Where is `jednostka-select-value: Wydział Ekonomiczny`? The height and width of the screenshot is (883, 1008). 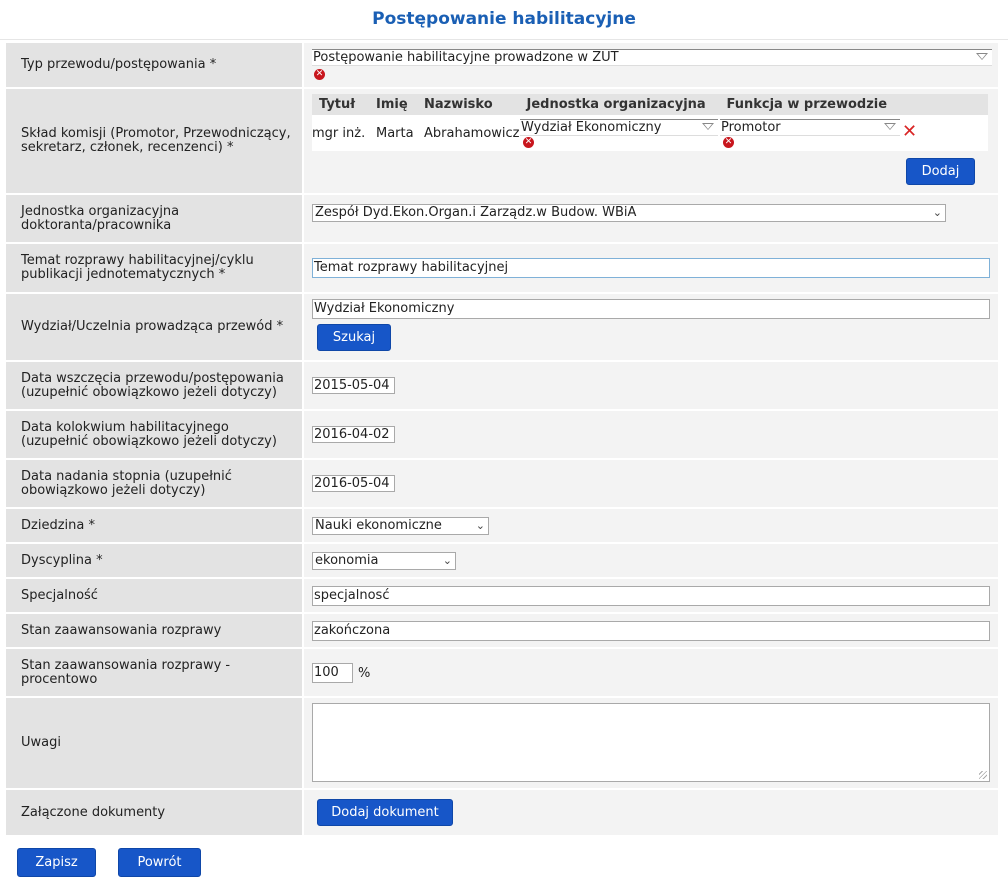 jednostka-select-value: Wydział Ekonomiczny is located at coordinates (591, 127).